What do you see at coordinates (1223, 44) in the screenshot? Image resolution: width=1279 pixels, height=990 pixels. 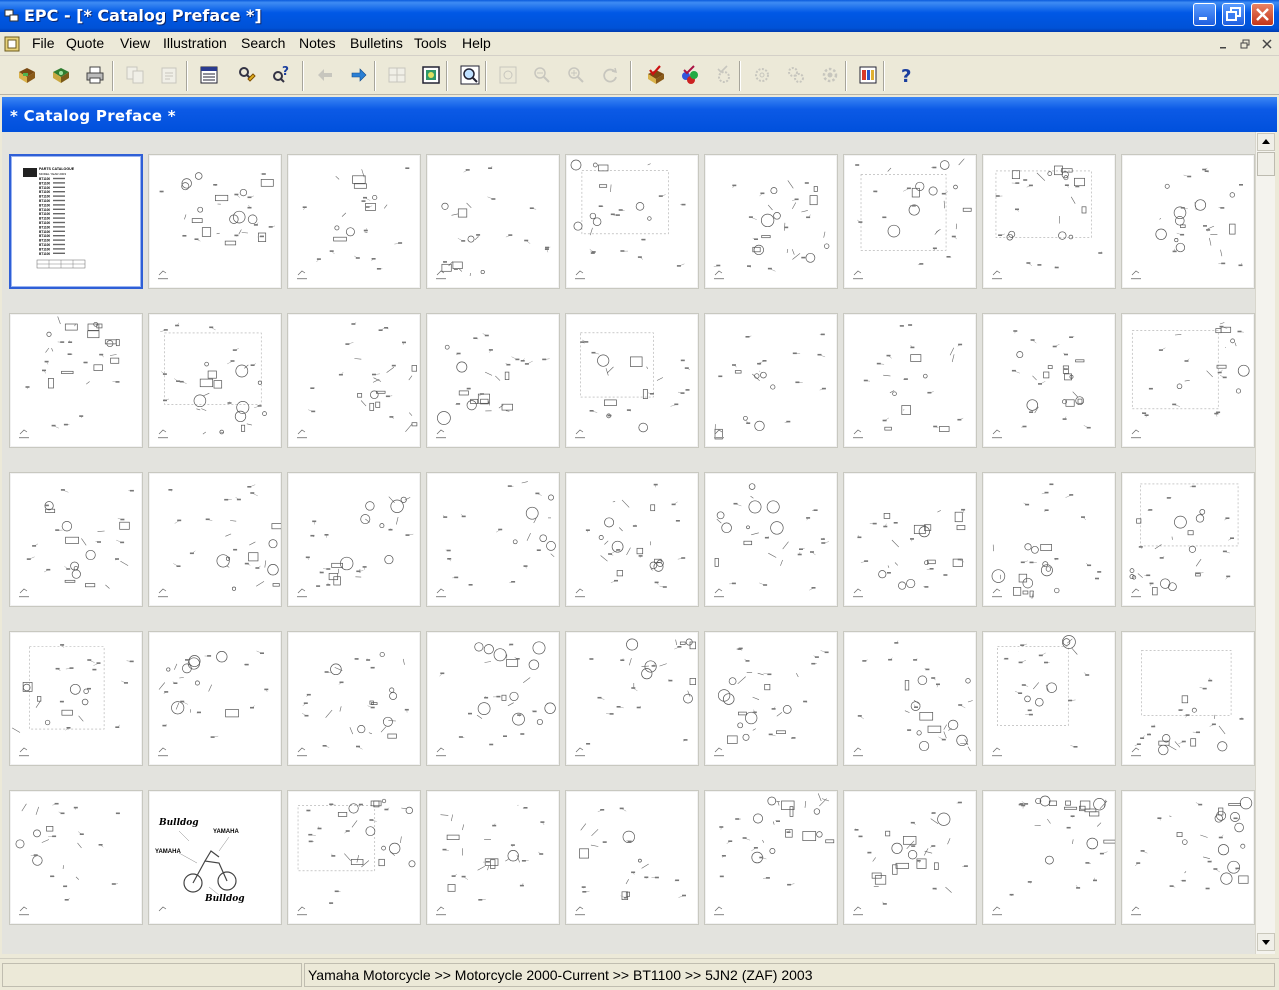 I see `mdi-minimize-button` at bounding box center [1223, 44].